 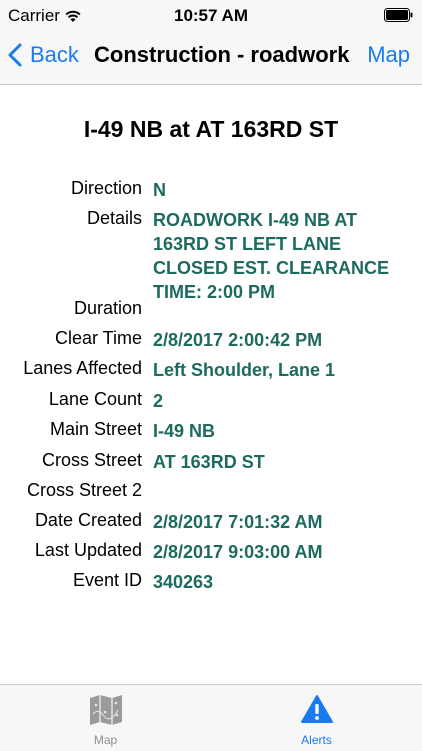 What do you see at coordinates (222, 54) in the screenshot?
I see `page-title: Construction - roadwork` at bounding box center [222, 54].